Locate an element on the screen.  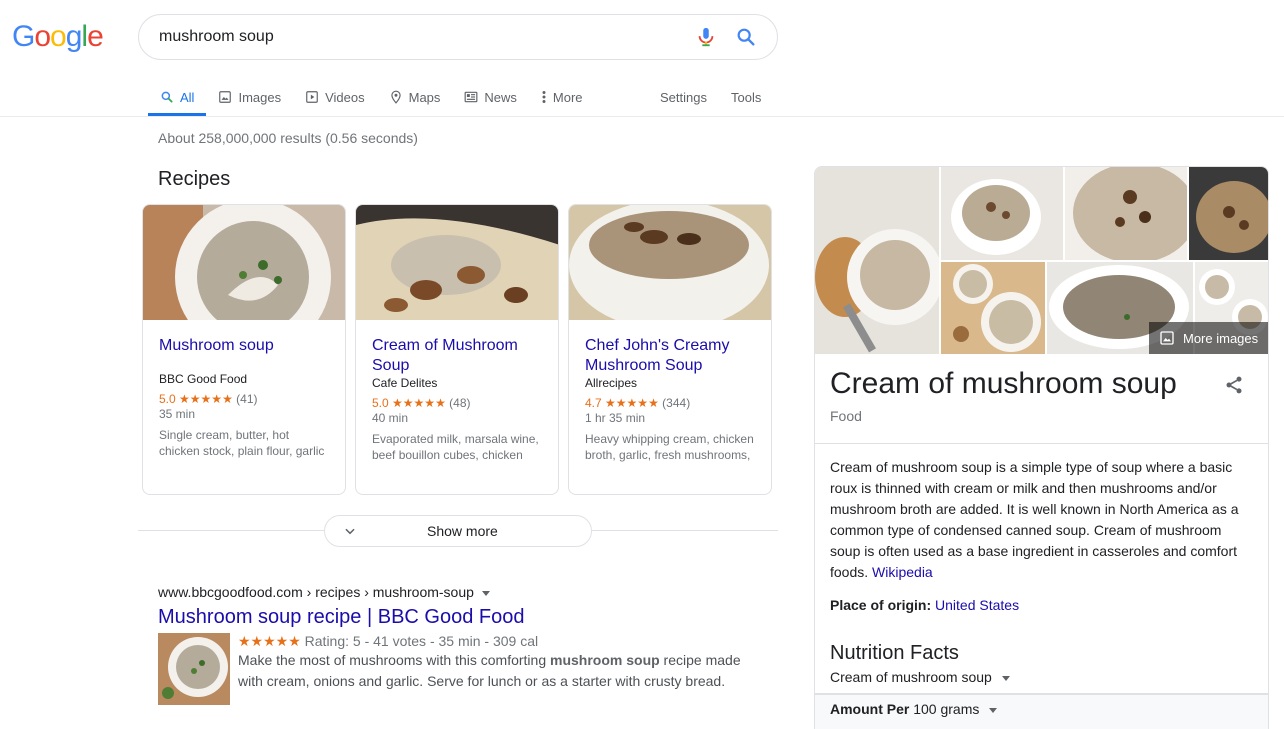
tab-news: News is located at coordinates (490, 97).